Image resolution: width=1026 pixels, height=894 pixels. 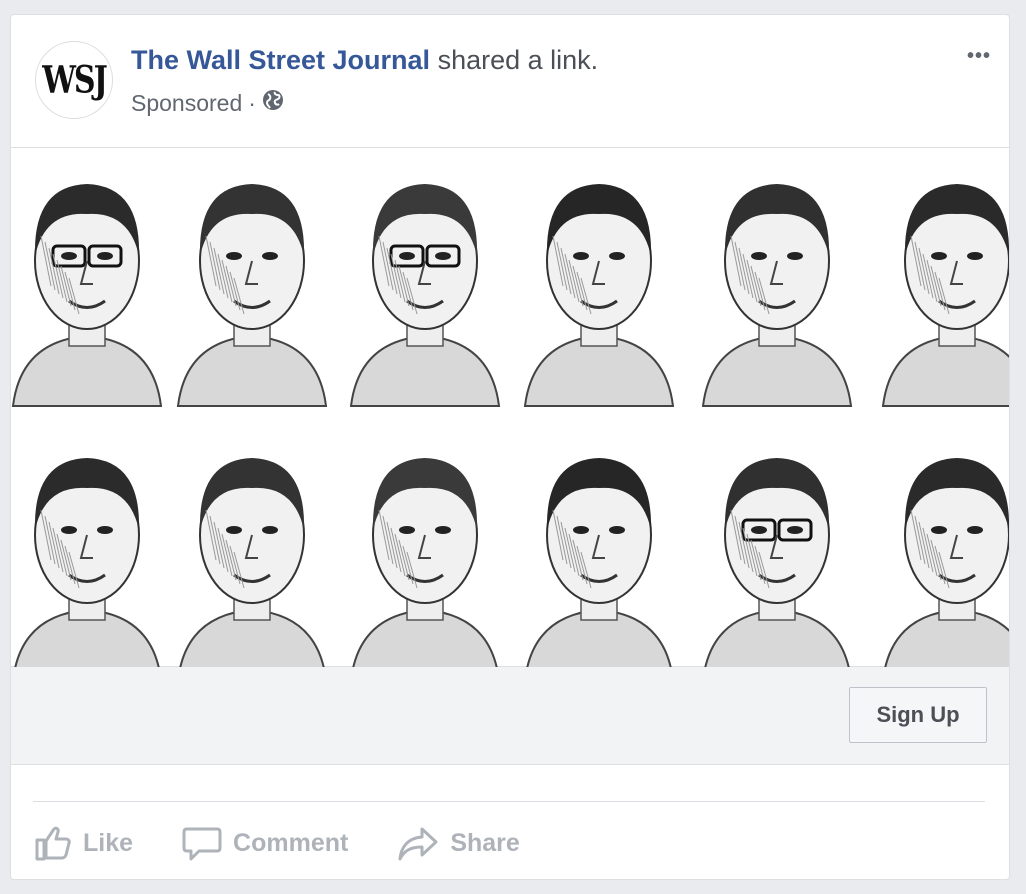 I want to click on post-meta: Sponsored ·, so click(x=207, y=103).